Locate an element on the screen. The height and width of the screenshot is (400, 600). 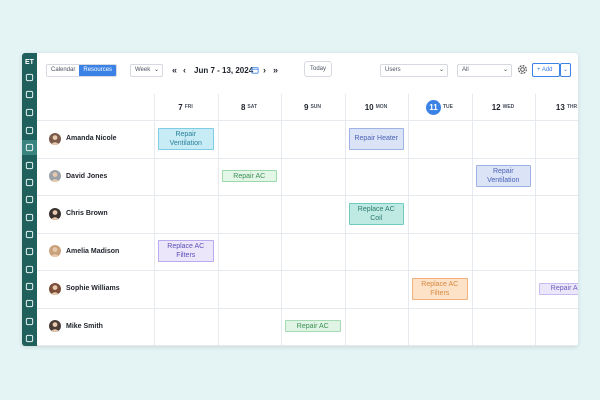
resource-row-header: Chris Brown is located at coordinates (78, 213).